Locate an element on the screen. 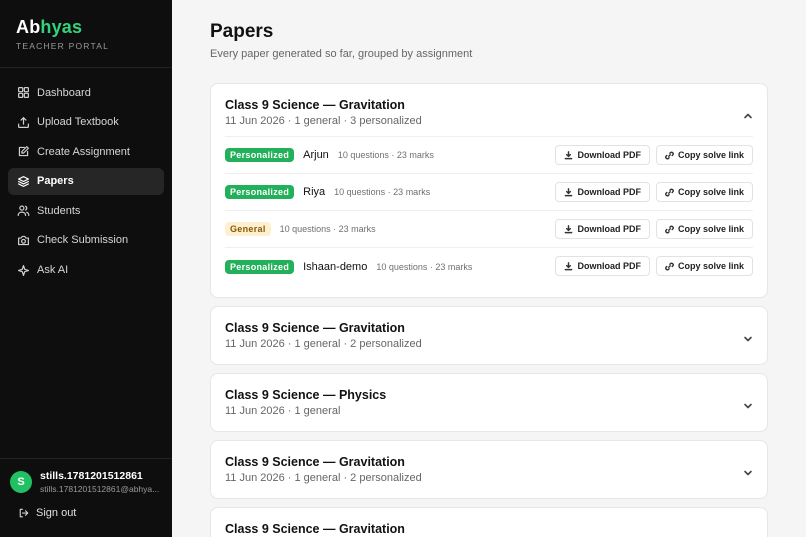  sidebar-item-check-submission: Check Submission is located at coordinates (86, 240).